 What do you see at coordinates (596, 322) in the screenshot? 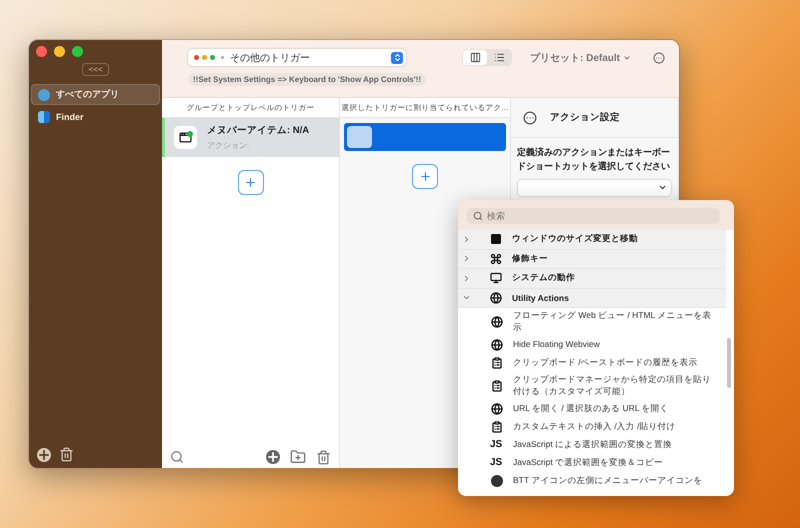
I see `action-item: フローティング Web ビュー / HTML メニューを表示` at bounding box center [596, 322].